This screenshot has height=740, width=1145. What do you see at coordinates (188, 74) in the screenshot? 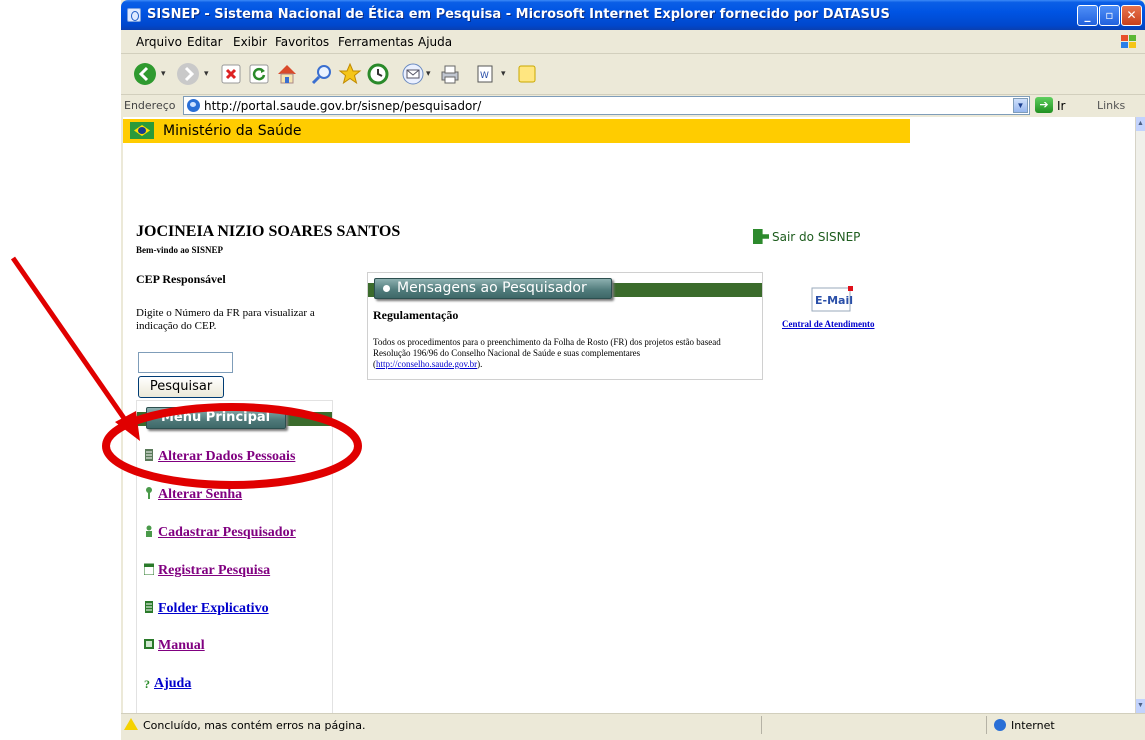
I see `forward-icon` at bounding box center [188, 74].